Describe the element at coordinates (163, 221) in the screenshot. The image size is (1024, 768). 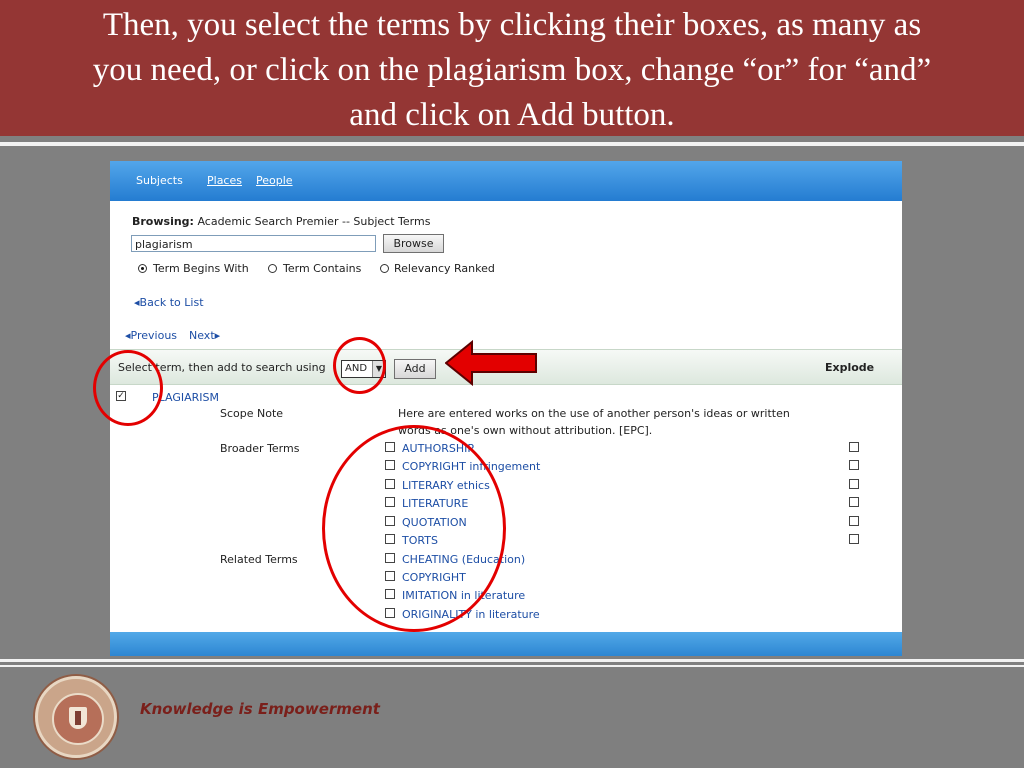
I see `browsing-label: Browsing:` at that location.